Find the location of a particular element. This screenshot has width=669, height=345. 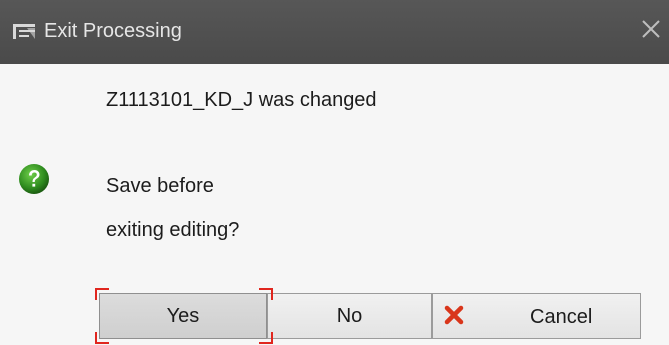

focus-corner-bottom-right is located at coordinates (266, 338).